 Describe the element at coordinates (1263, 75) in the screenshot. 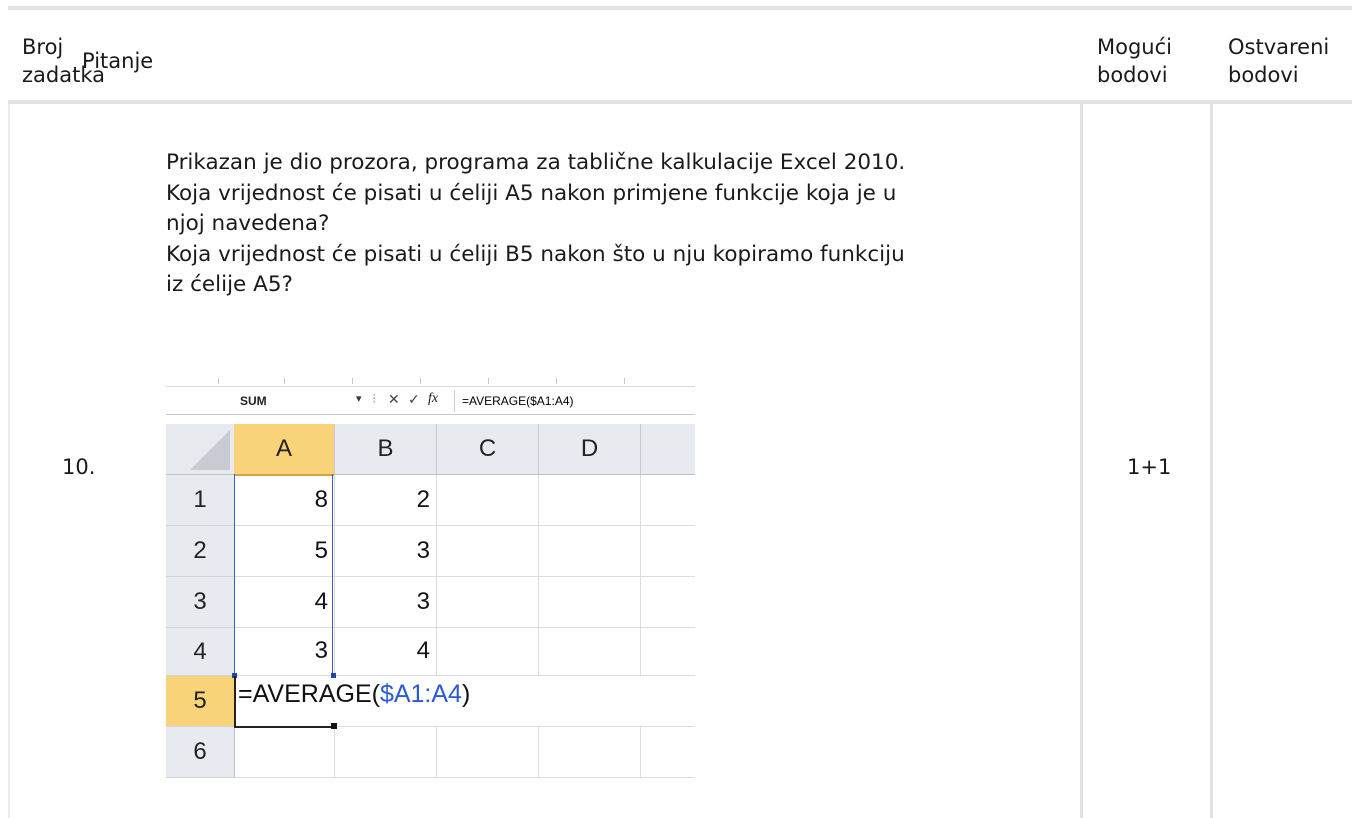

I see `header-achieved-points-line2: bodovi` at that location.